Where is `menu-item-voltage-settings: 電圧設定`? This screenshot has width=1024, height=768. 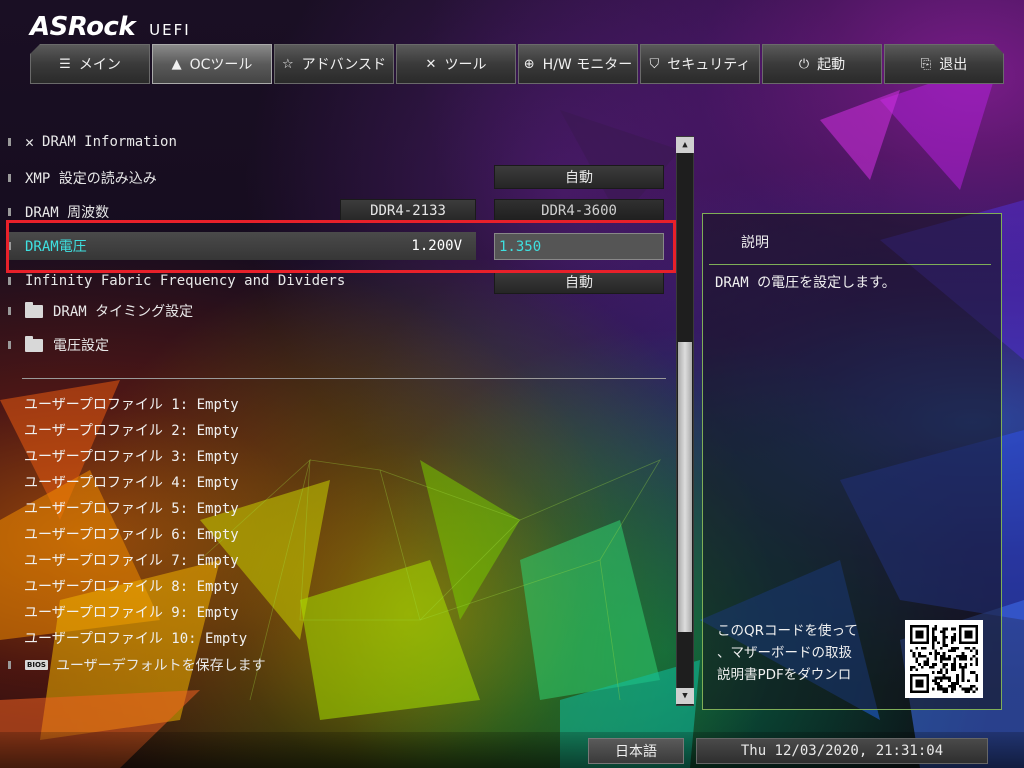
menu-item-voltage-settings: 電圧設定 is located at coordinates (58, 345).